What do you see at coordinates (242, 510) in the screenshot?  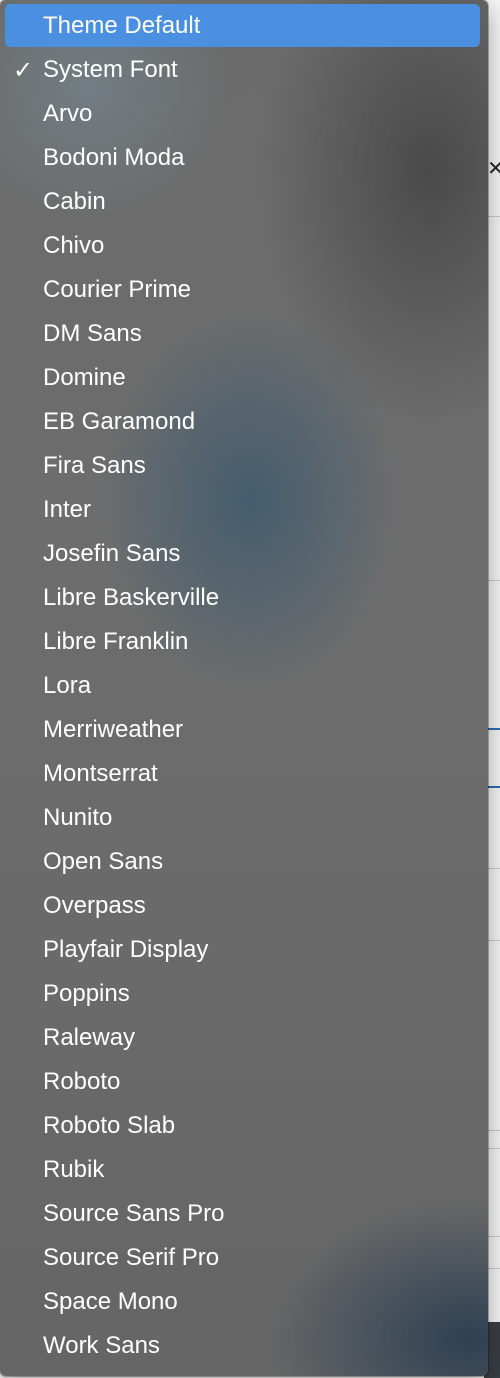 I see `font-option-inter: Inter` at bounding box center [242, 510].